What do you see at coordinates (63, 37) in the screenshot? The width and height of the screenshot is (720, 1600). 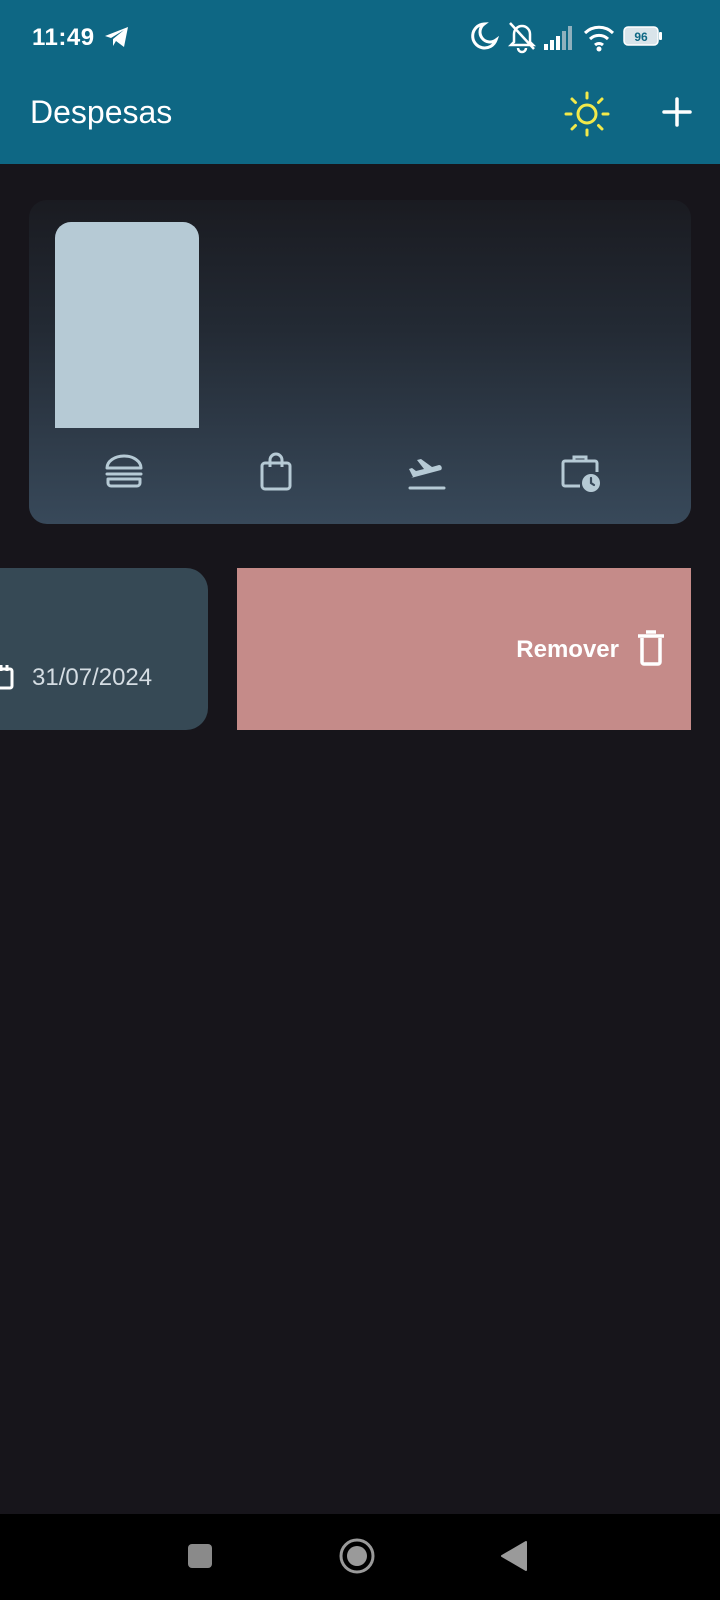 I see `status-time: 11:49` at bounding box center [63, 37].